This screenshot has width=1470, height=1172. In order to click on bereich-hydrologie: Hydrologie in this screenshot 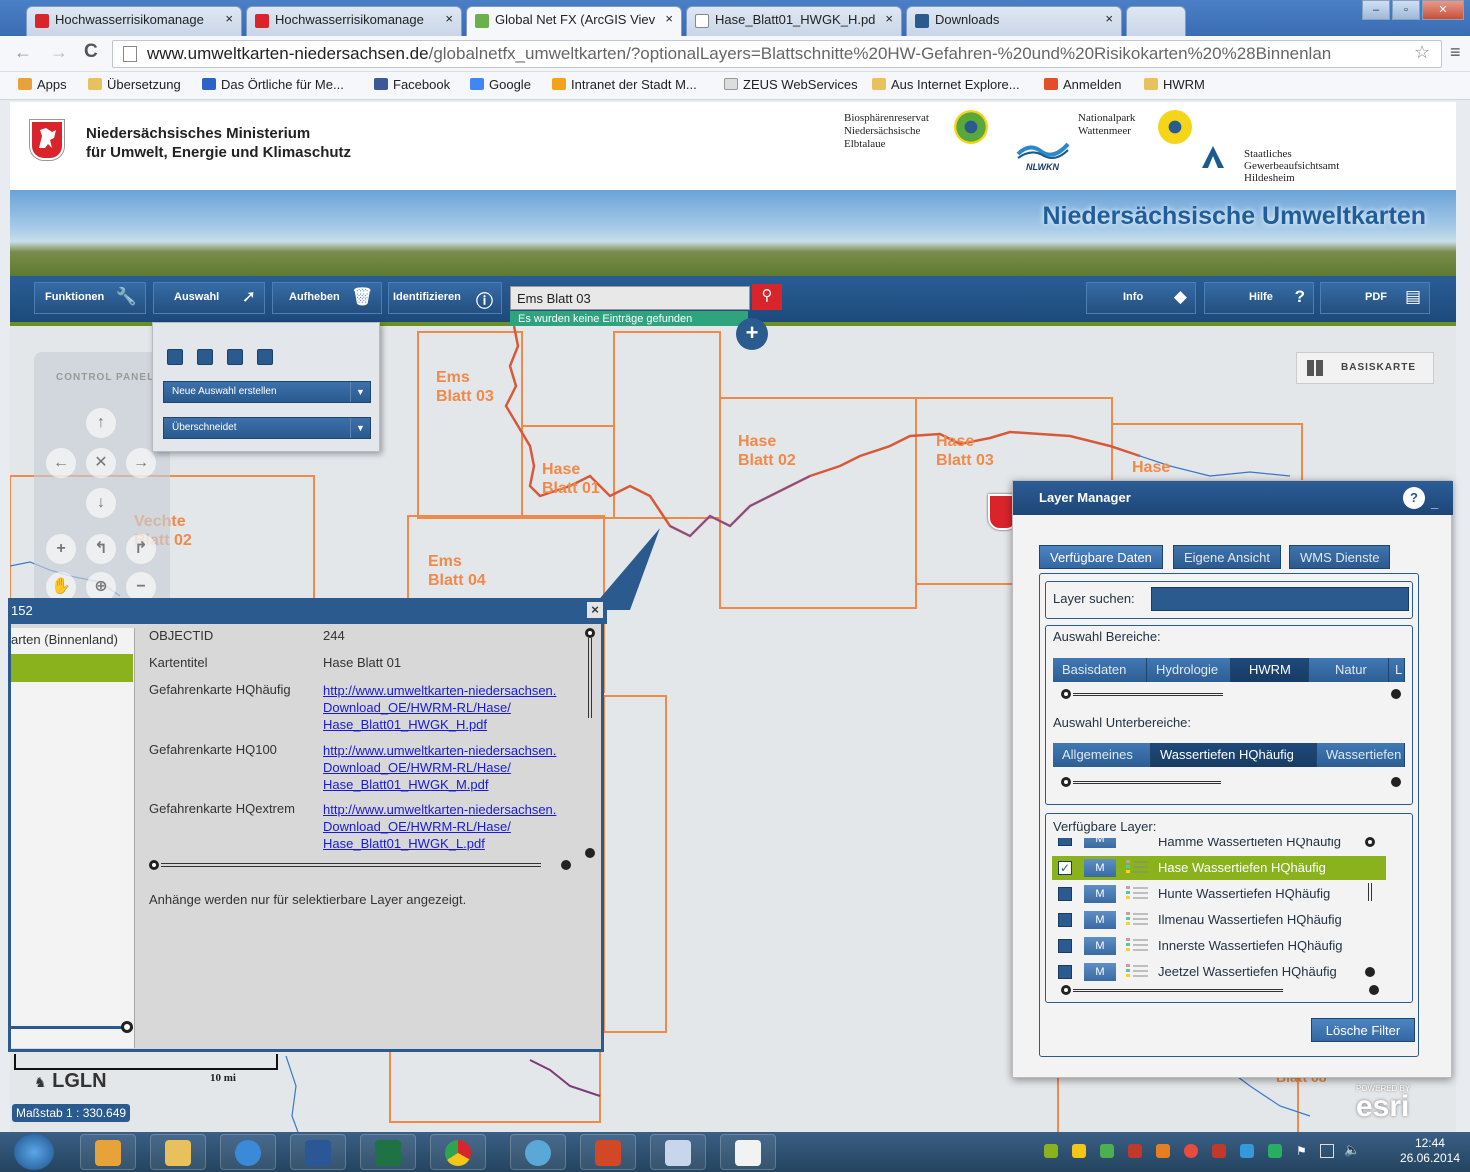, I will do `click(1189, 670)`.